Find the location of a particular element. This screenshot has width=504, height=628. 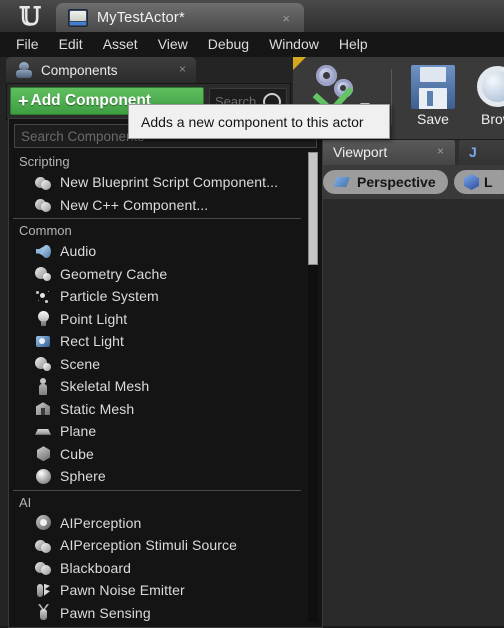

tab-viewport-label: Viewport is located at coordinates (360, 152).